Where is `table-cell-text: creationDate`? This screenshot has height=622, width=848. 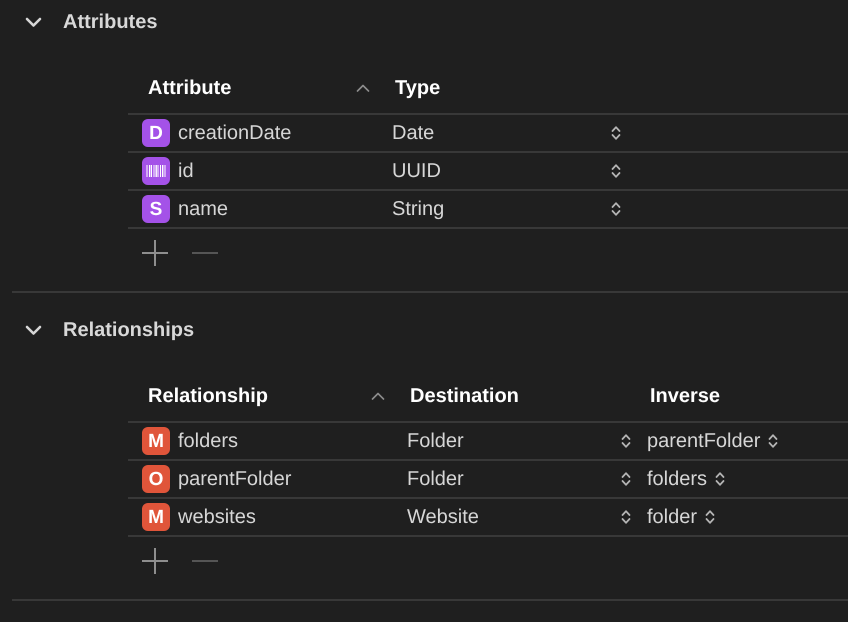
table-cell-text: creationDate is located at coordinates (235, 133).